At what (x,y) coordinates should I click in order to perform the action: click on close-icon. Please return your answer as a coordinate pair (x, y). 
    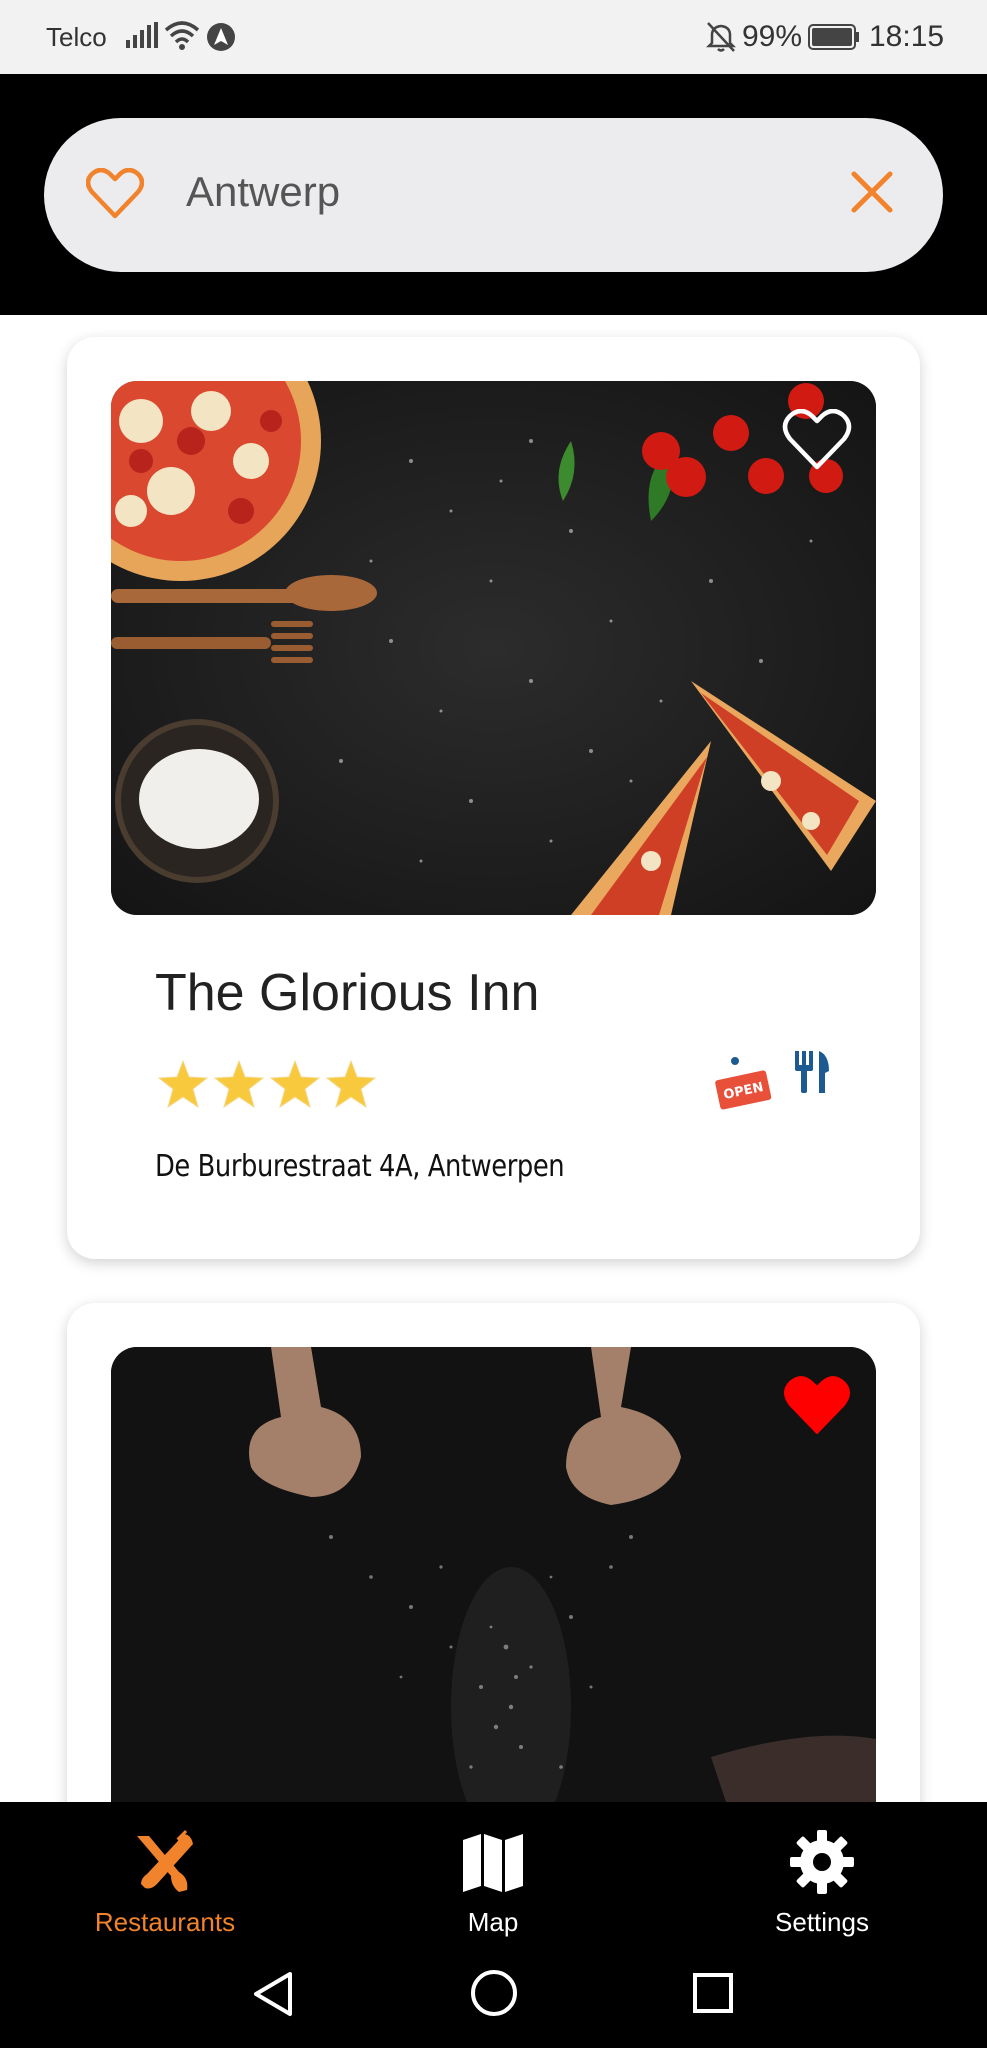
    Looking at the image, I should click on (872, 194).